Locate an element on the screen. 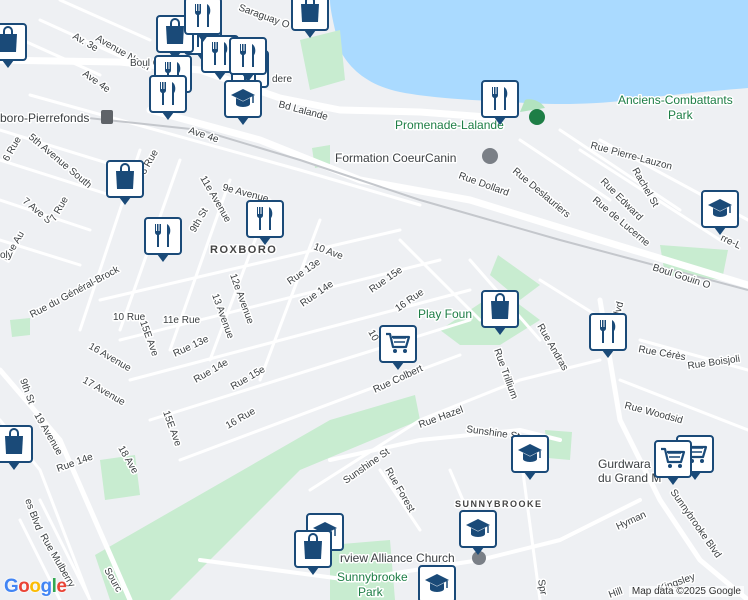  place-label: Promenade-Lalande is located at coordinates (449, 125).